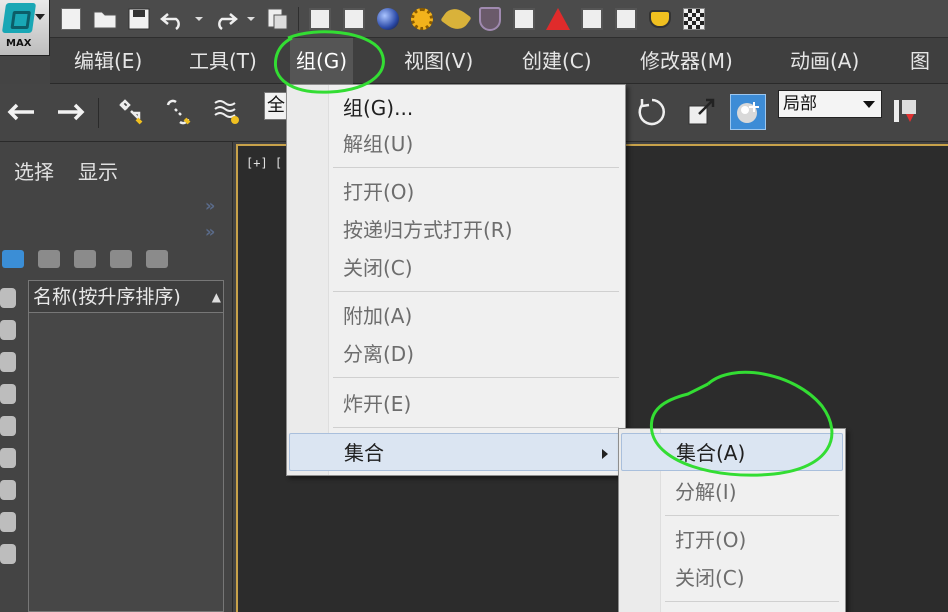 The image size is (948, 612). I want to click on new-file-button, so click(71, 19).